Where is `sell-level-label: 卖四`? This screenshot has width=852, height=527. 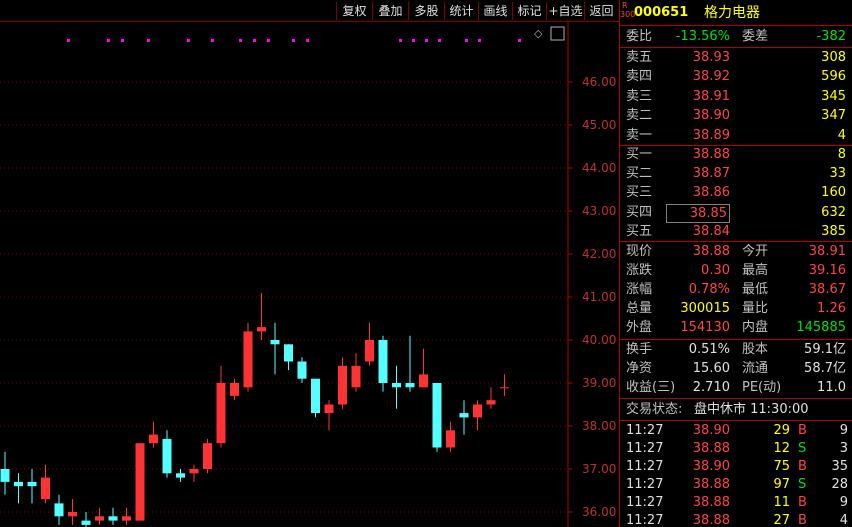 sell-level-label: 卖四 is located at coordinates (639, 77).